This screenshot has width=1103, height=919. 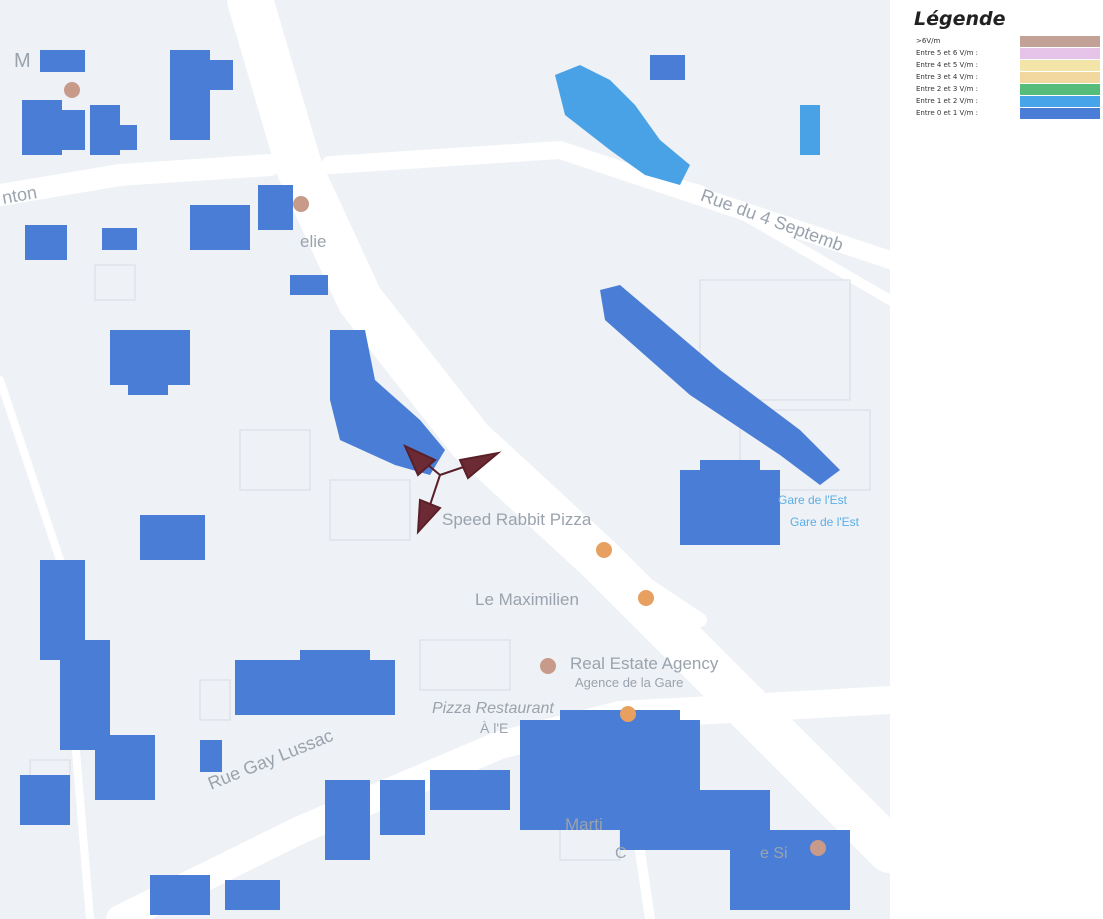 I want to click on legend-row-5-6: Entre 5 et 6 V/m :, so click(x=1000, y=53).